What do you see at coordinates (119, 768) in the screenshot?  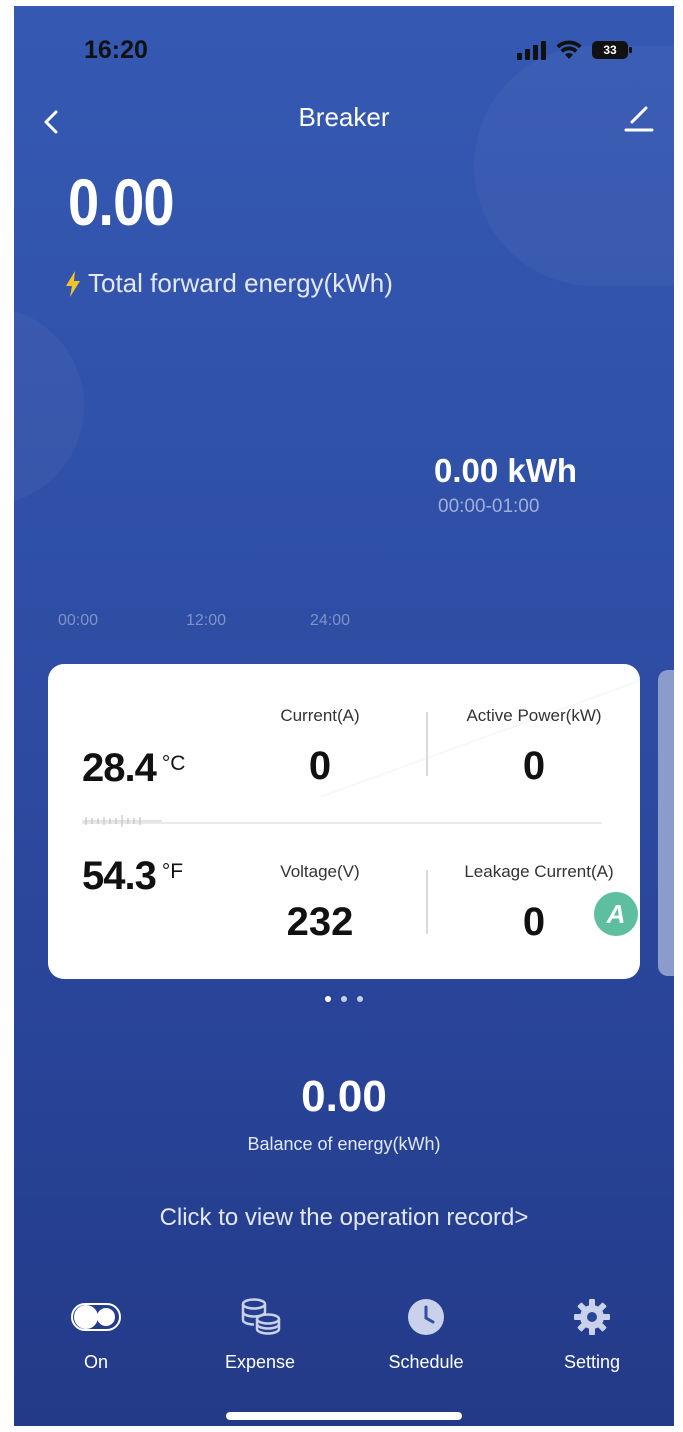 I see `temperature-celsius-value: 28.4` at bounding box center [119, 768].